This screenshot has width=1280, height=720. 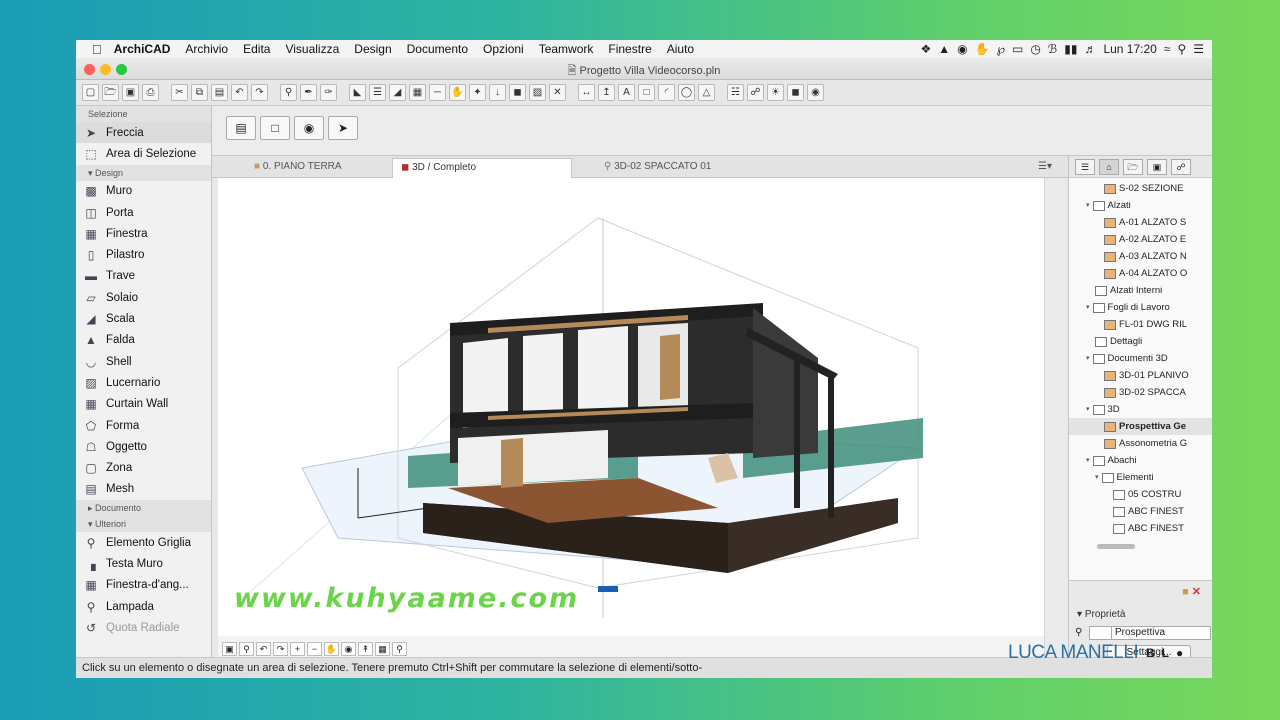 What do you see at coordinates (457, 92) in the screenshot?
I see `cursor-snap-icon: ✋` at bounding box center [457, 92].